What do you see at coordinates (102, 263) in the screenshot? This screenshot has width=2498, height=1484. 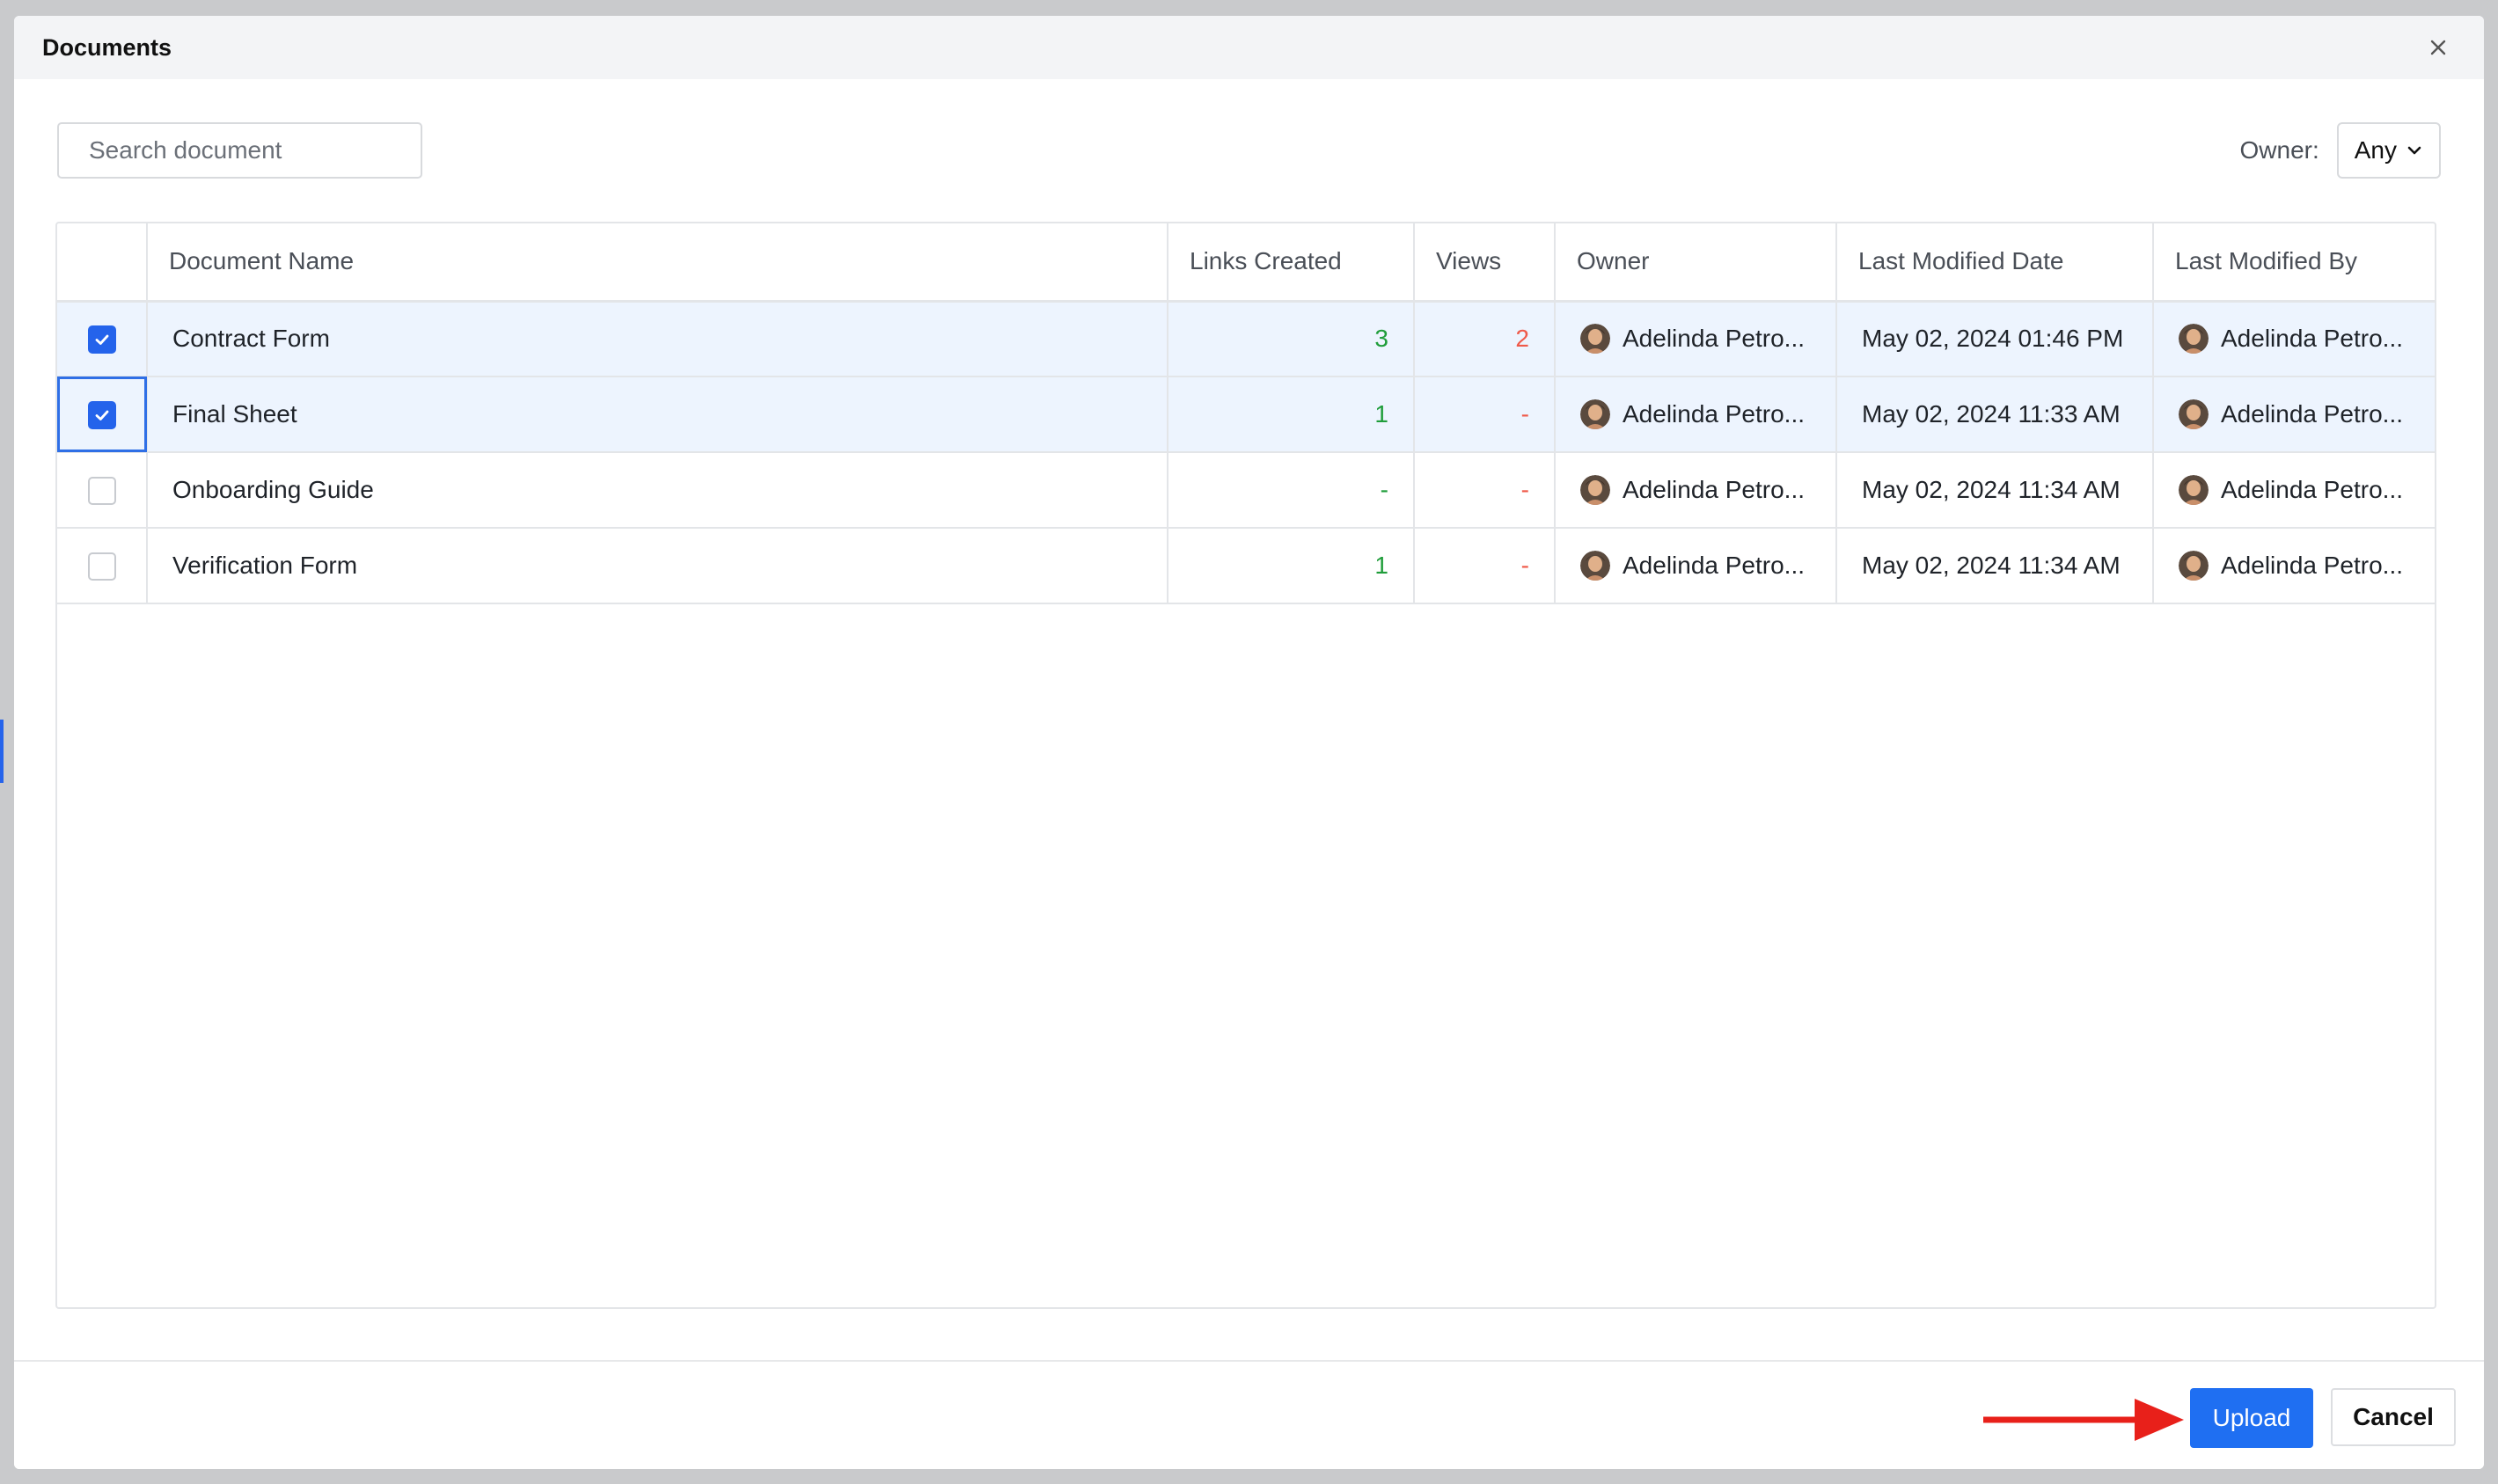 I see `column-header-select` at bounding box center [102, 263].